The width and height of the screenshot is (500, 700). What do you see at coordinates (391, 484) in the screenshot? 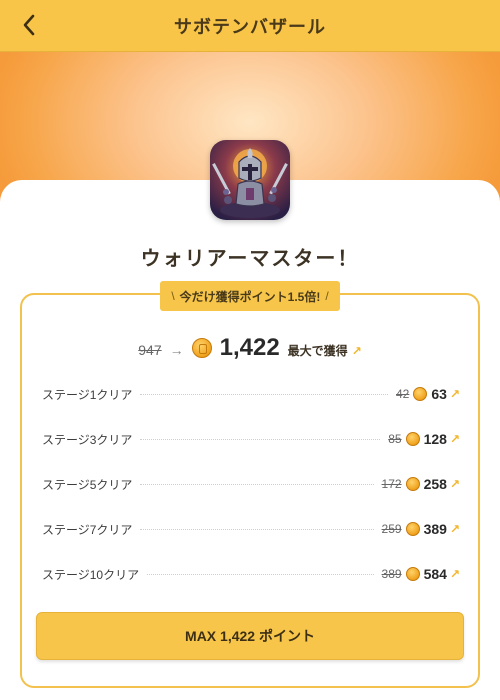
I see `row-old-points: 172` at bounding box center [391, 484].